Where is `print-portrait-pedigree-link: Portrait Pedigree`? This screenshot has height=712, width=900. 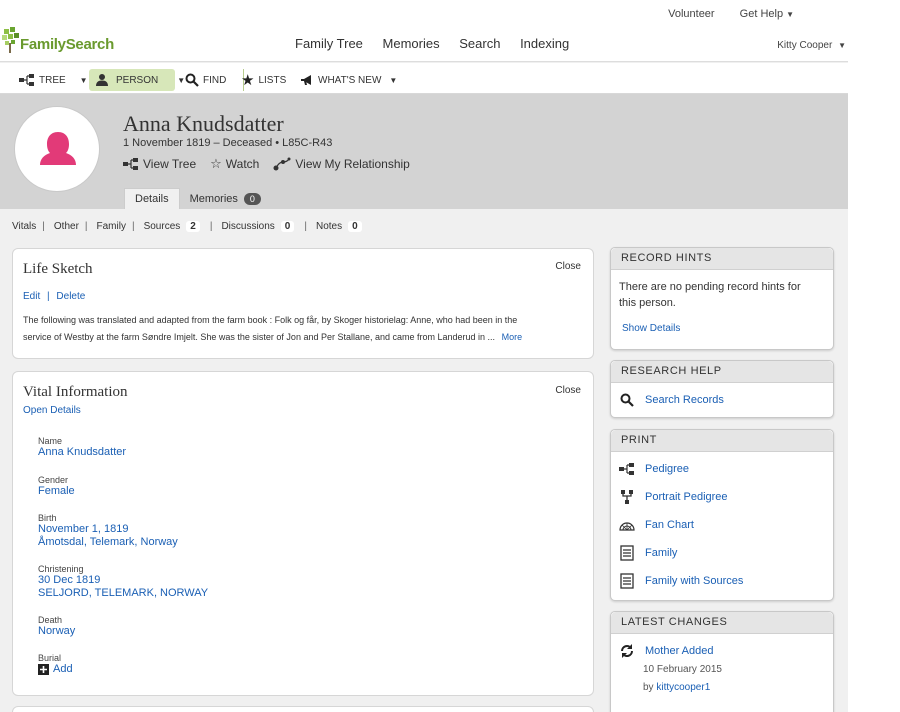 print-portrait-pedigree-link: Portrait Pedigree is located at coordinates (673, 497).